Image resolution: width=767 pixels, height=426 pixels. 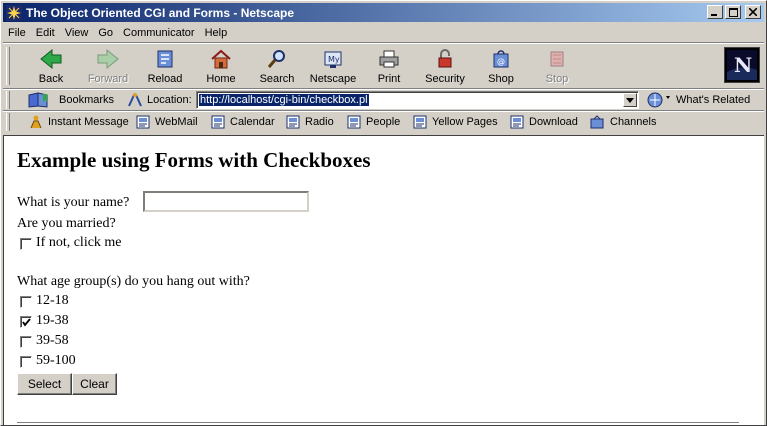 I want to click on instant-message-label: Instant Message, so click(x=88, y=122).